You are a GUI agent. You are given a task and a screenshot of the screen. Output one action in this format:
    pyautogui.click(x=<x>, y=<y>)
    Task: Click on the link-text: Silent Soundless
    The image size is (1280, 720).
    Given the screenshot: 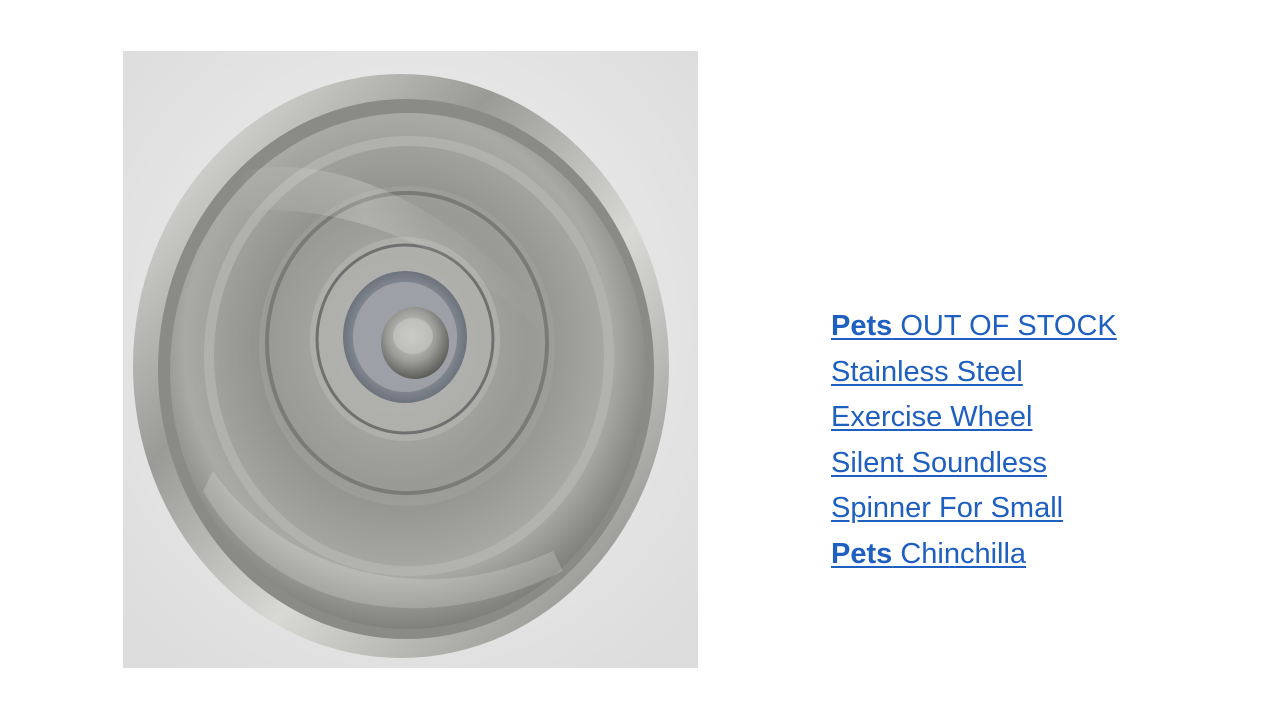 What is the action you would take?
    pyautogui.click(x=939, y=462)
    